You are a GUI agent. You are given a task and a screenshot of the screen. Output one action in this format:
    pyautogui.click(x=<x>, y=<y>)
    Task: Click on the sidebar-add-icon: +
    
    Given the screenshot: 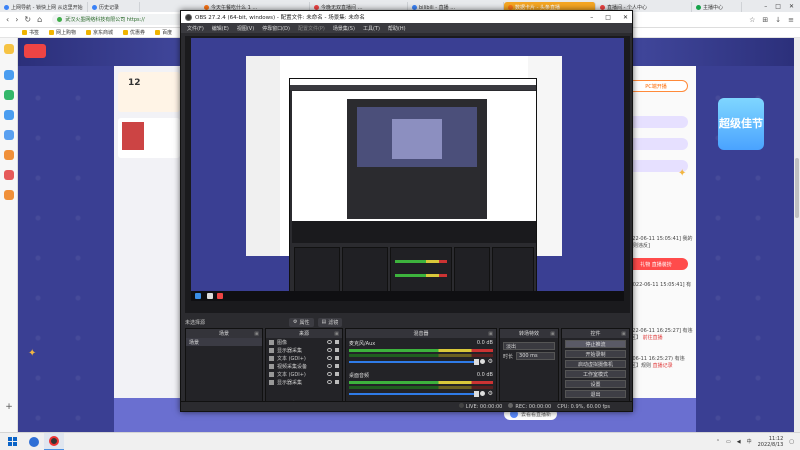 What is the action you would take?
    pyautogui.click(x=9, y=407)
    